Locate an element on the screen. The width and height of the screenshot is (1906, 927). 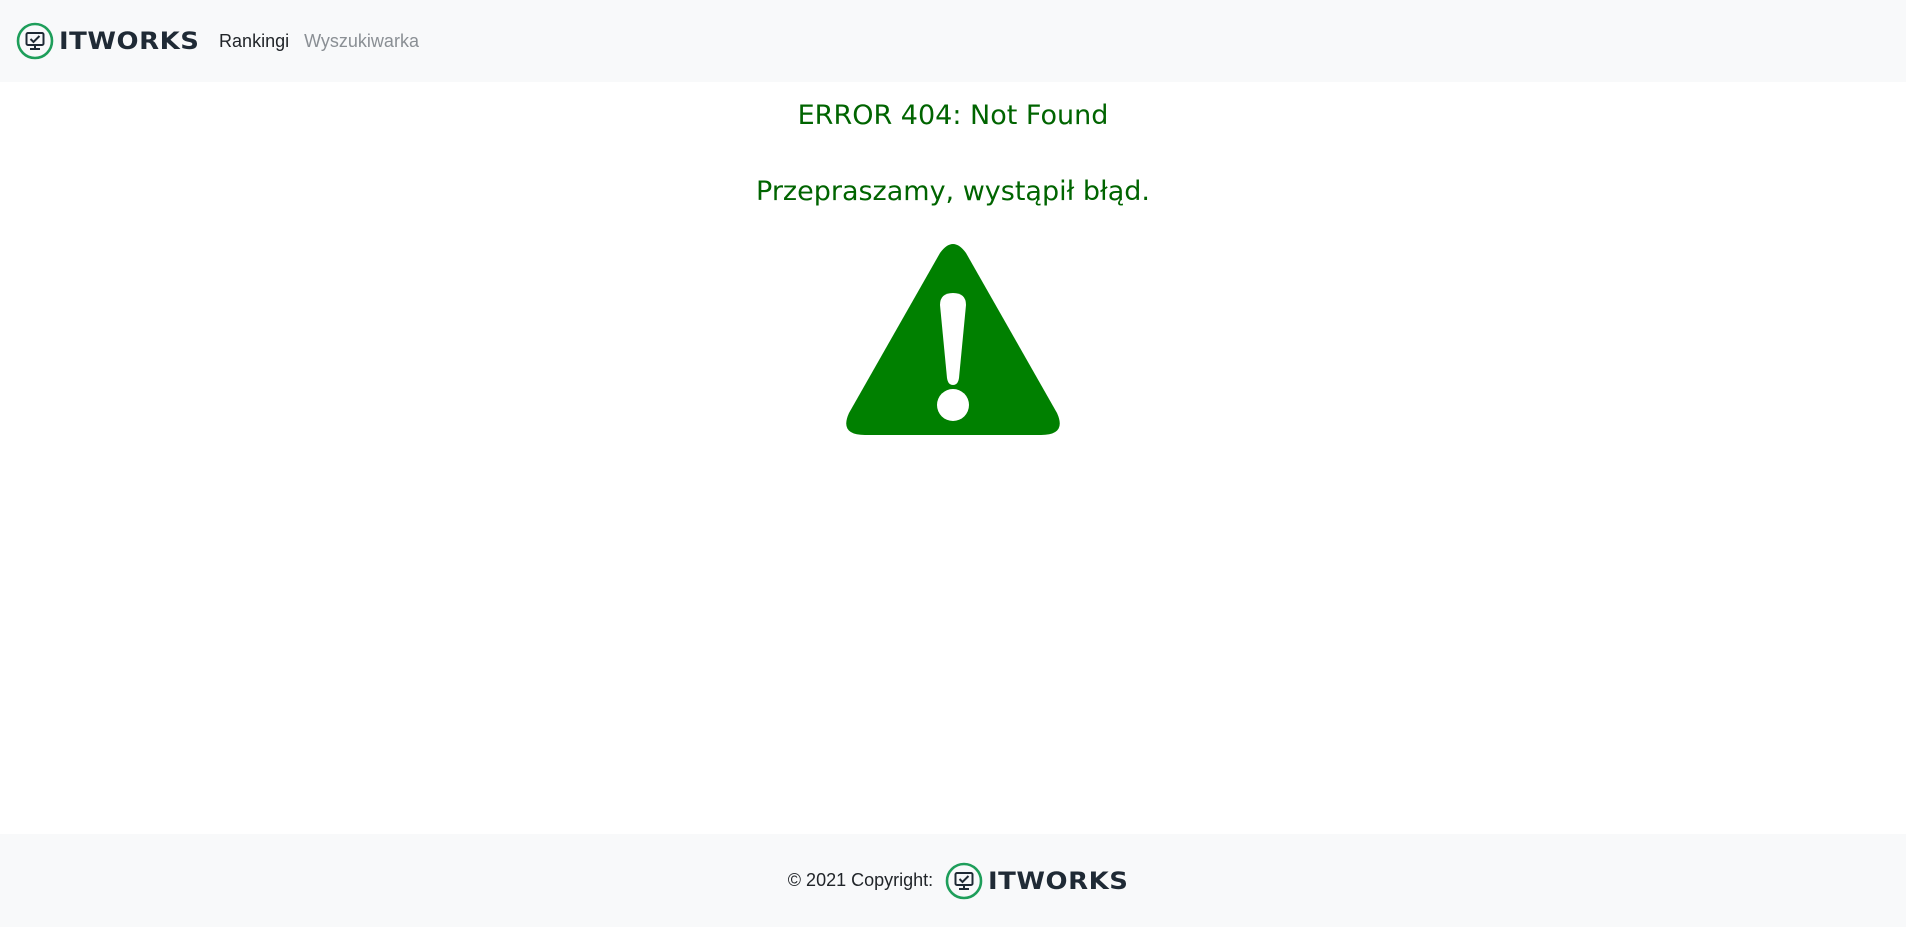
brand-name: ITWORKS is located at coordinates (129, 41).